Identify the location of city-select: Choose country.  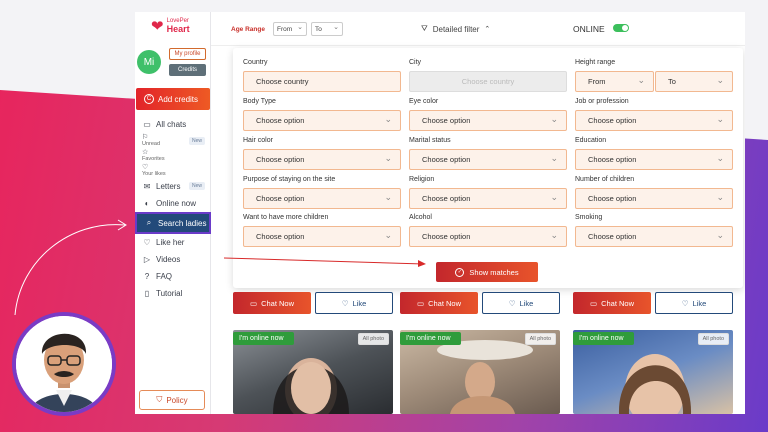
(488, 81).